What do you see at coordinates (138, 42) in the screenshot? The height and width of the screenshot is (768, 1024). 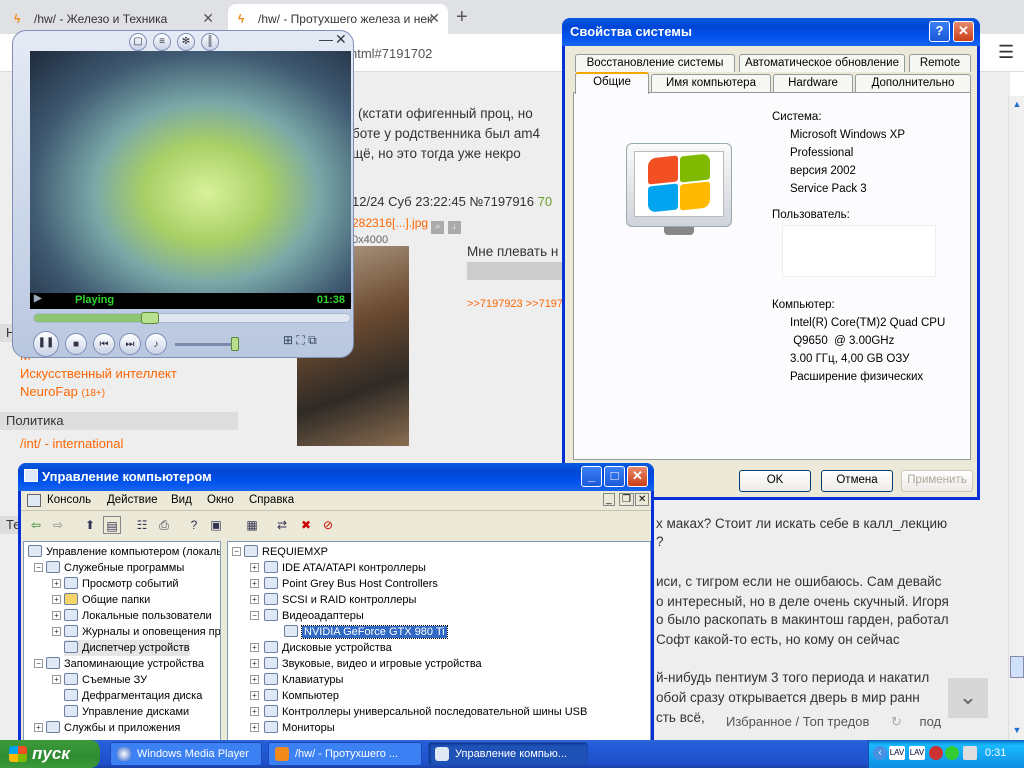 I see `menu-icon: ▢` at bounding box center [138, 42].